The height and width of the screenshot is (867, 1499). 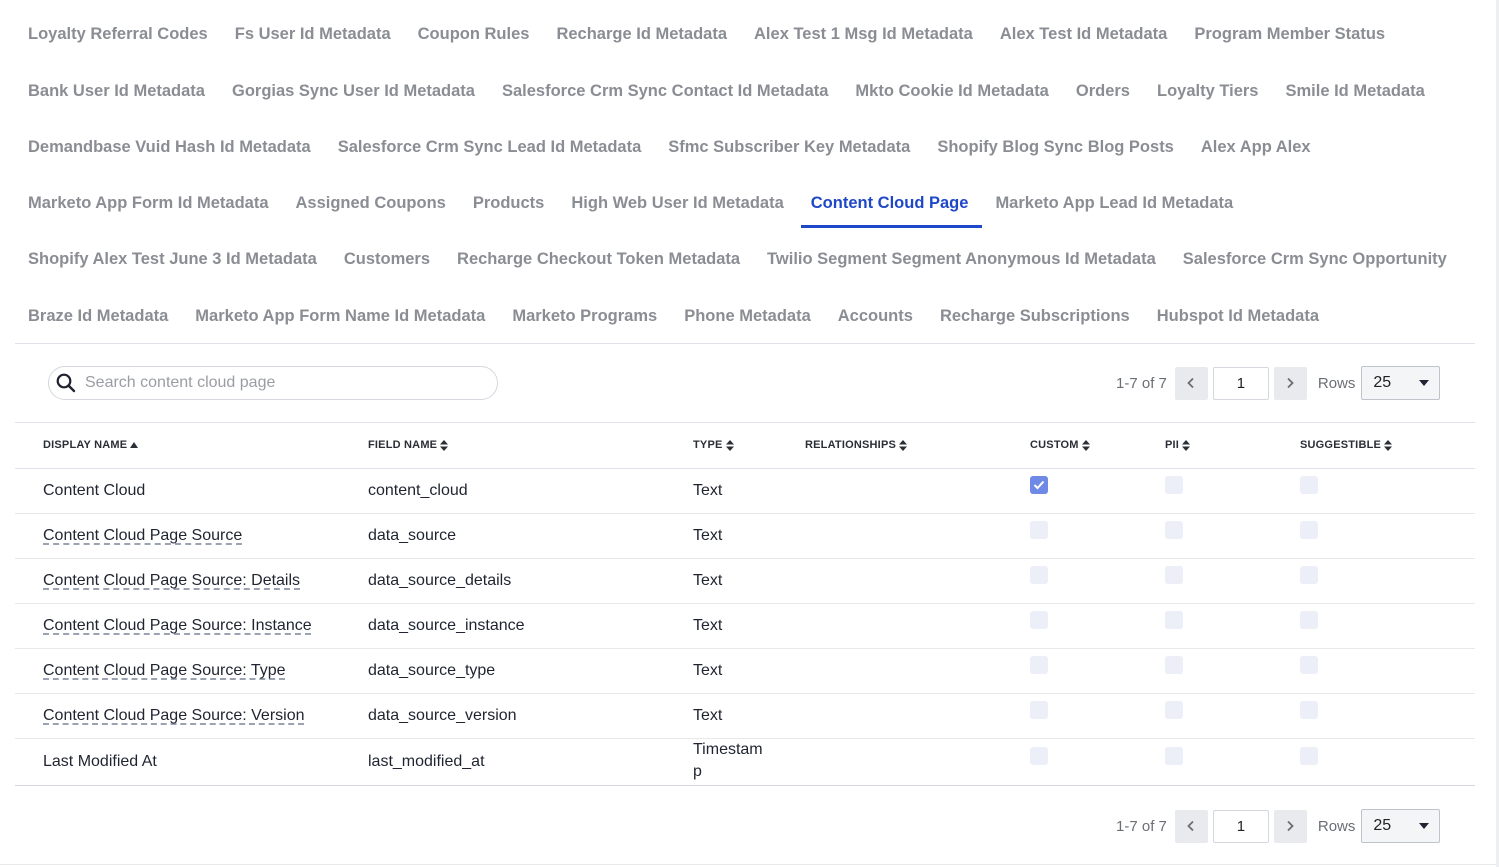 I want to click on tab-content-cloud-page: Content Cloud Page, so click(x=891, y=210).